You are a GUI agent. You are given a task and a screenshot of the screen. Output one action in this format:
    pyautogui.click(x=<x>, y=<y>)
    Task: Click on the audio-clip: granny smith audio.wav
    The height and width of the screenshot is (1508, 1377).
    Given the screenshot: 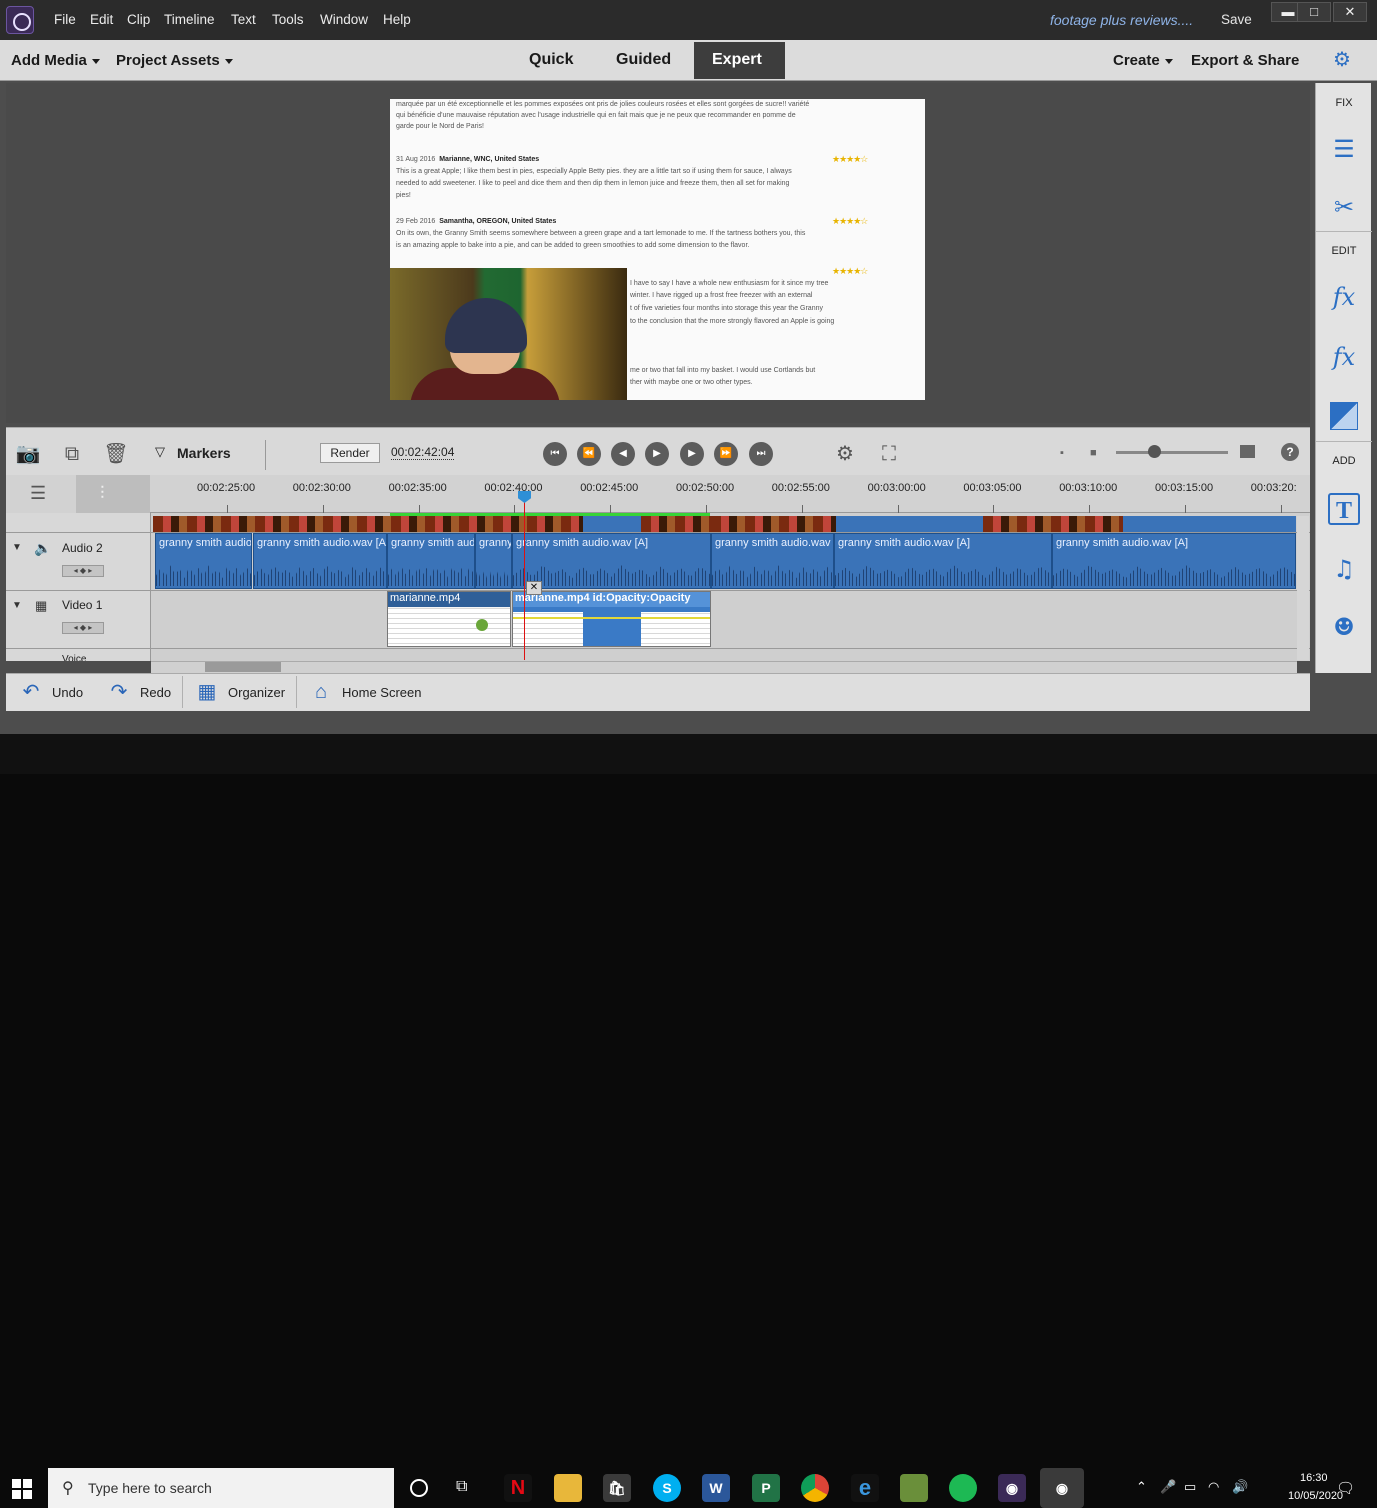 What is the action you would take?
    pyautogui.click(x=772, y=561)
    